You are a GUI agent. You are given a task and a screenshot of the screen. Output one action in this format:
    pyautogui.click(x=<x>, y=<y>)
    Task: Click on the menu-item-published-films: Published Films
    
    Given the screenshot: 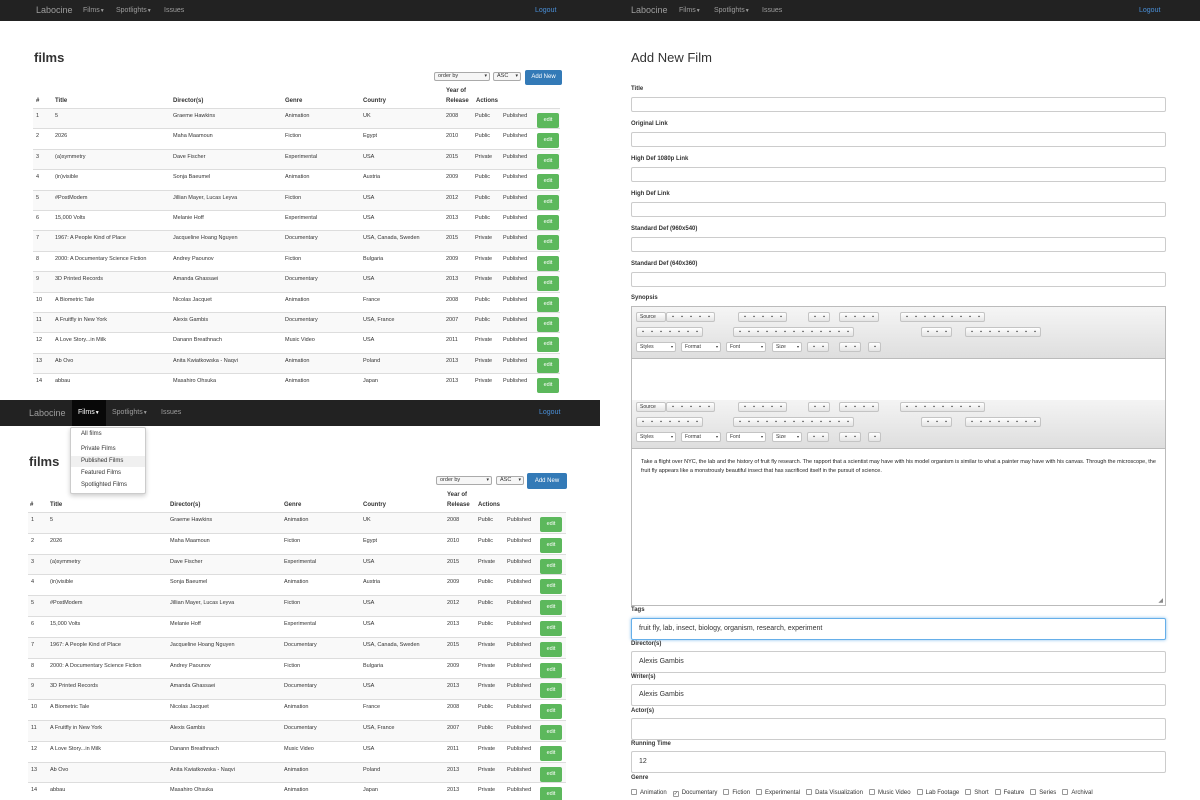 What is the action you would take?
    pyautogui.click(x=108, y=461)
    